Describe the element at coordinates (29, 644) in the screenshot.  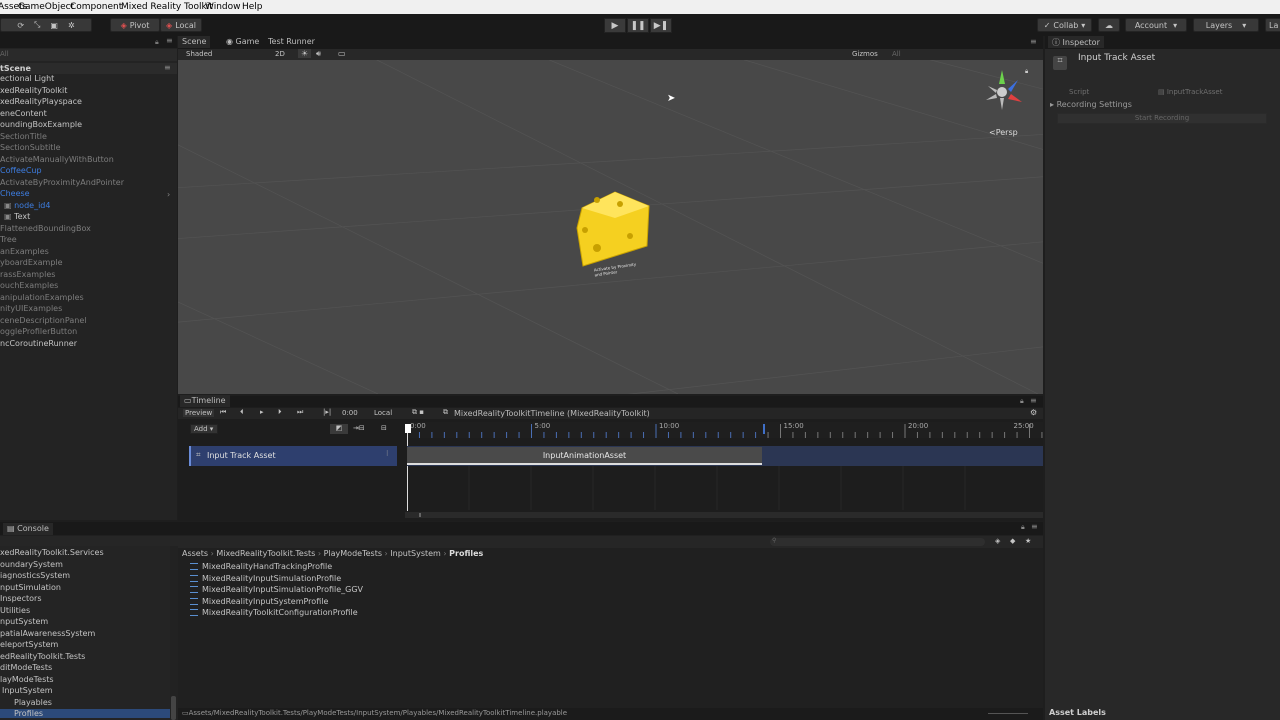
I see `folder-item: eleportSystem` at that location.